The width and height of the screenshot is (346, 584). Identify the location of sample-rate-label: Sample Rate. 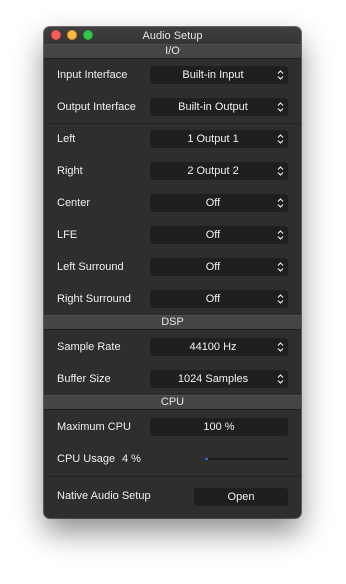
(89, 347).